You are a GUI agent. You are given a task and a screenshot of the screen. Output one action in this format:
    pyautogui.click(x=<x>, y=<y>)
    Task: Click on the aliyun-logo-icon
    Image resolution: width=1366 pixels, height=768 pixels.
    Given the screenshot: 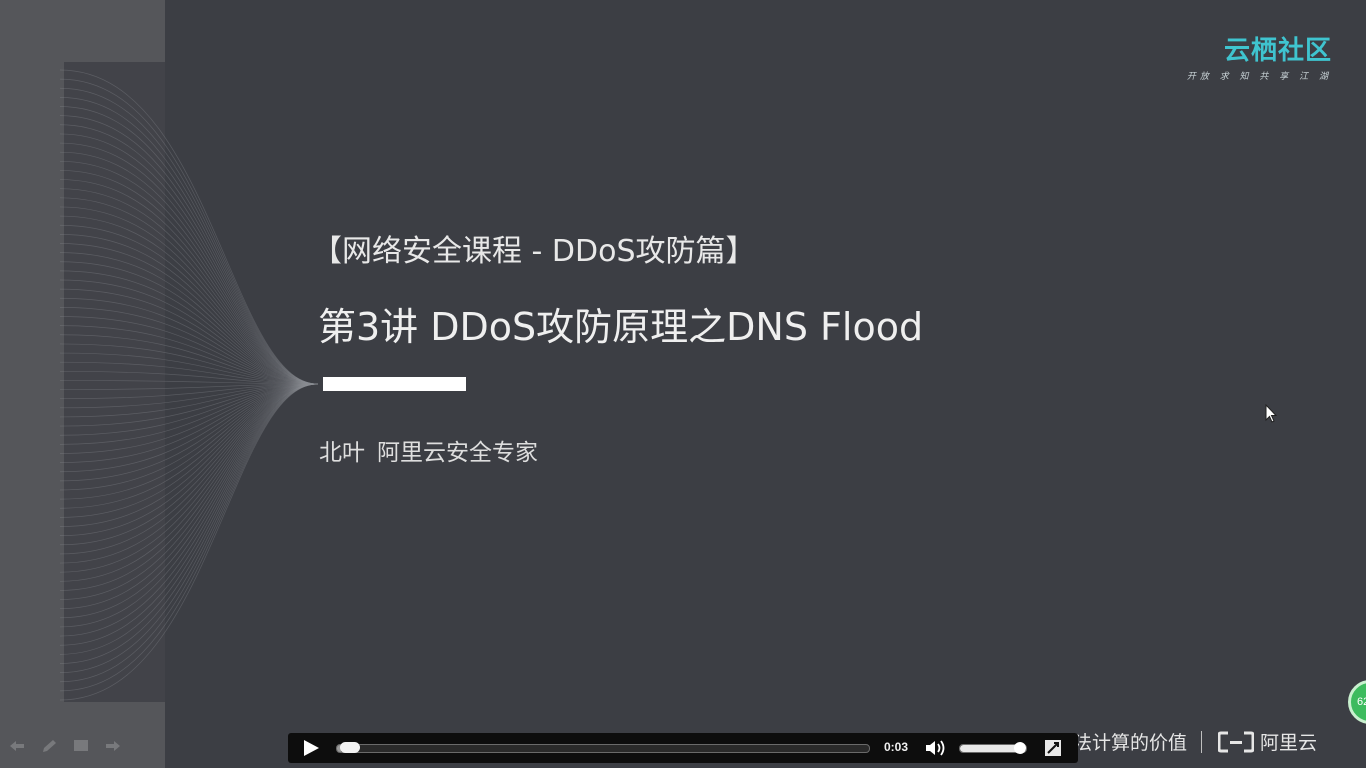 What is the action you would take?
    pyautogui.click(x=1236, y=741)
    